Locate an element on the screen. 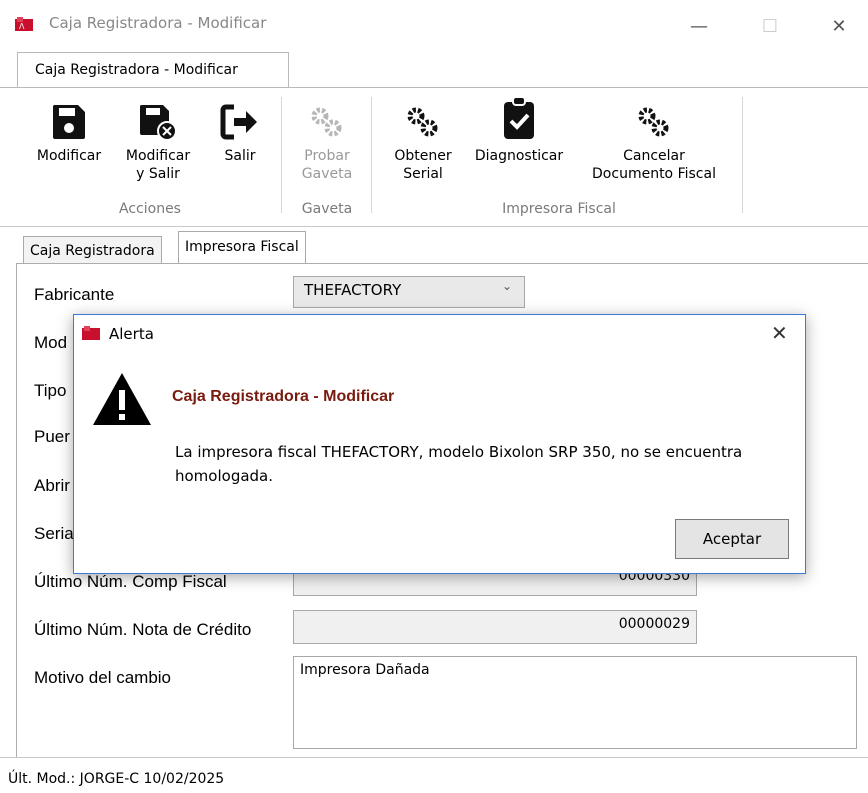 This screenshot has width=868, height=793. app-icon: Ʌ is located at coordinates (24, 24).